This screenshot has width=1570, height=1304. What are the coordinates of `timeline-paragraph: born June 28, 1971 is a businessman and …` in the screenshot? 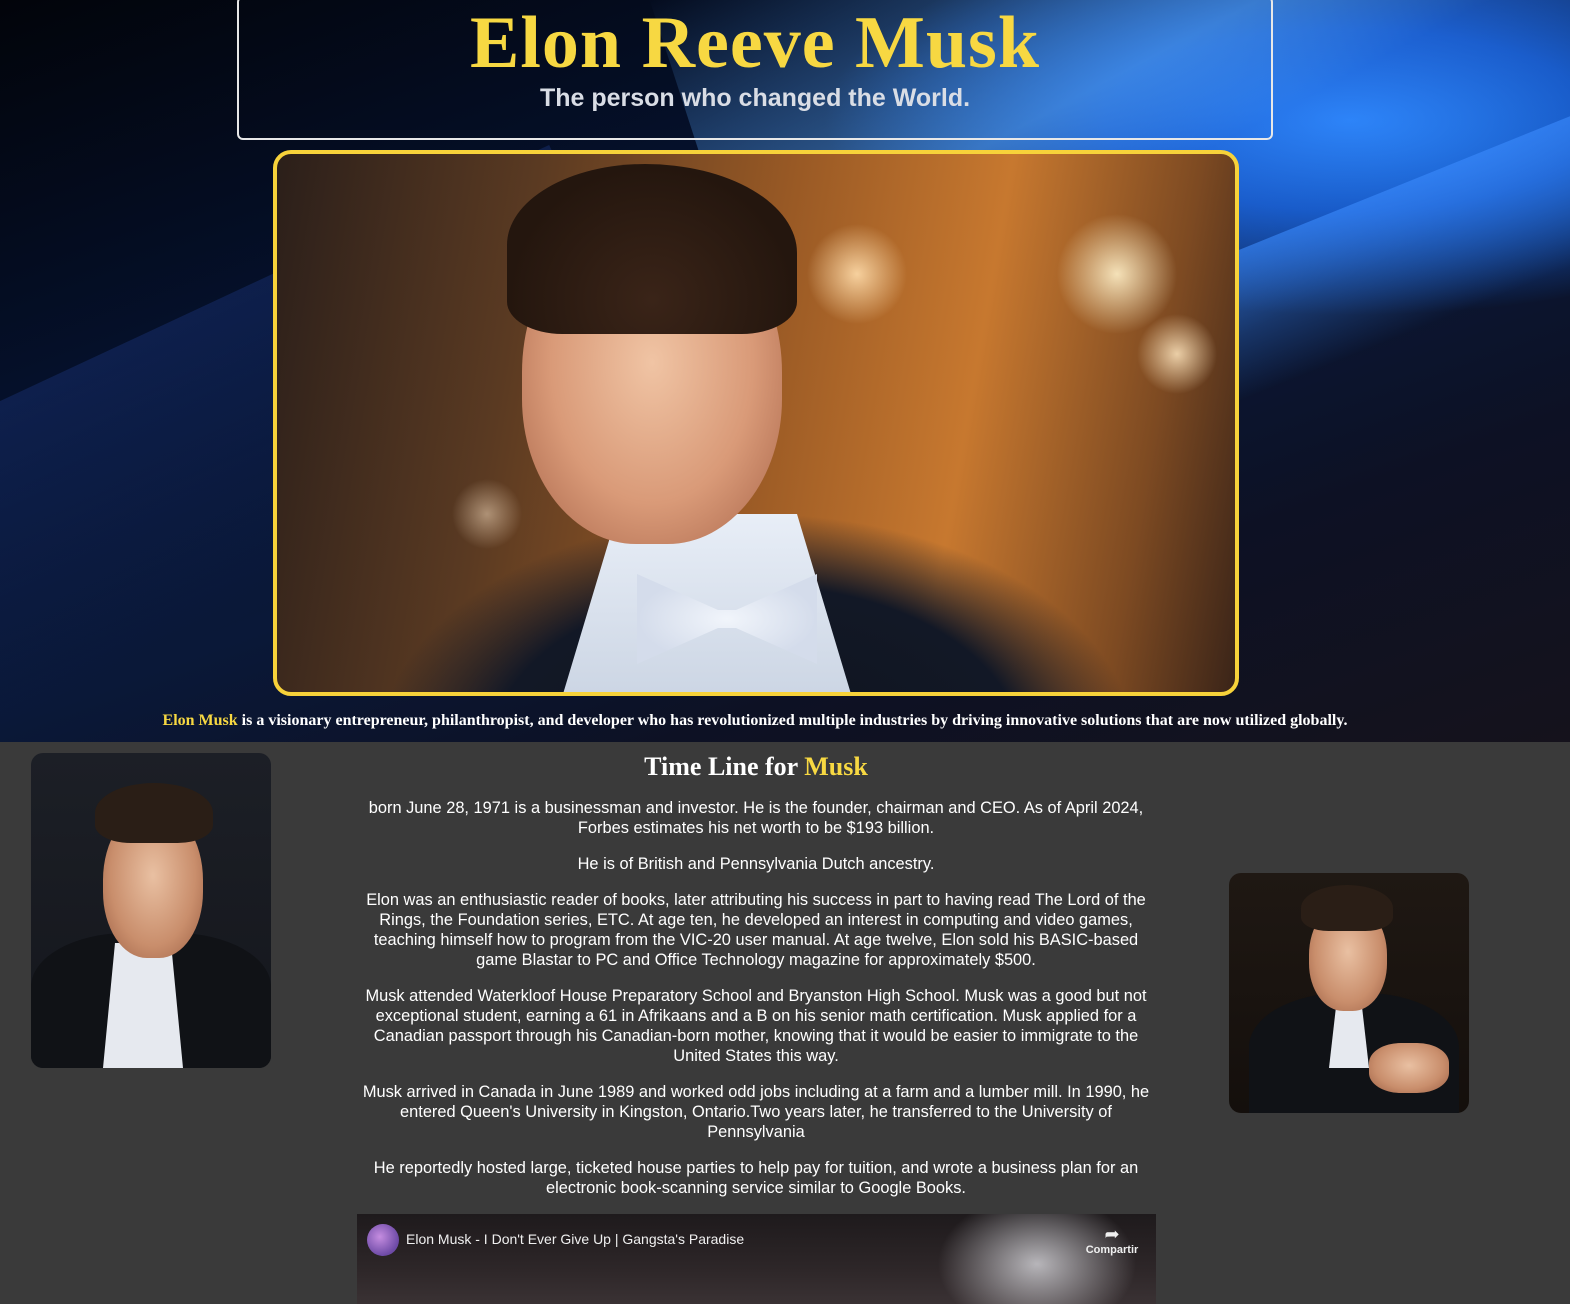 It's located at (756, 818).